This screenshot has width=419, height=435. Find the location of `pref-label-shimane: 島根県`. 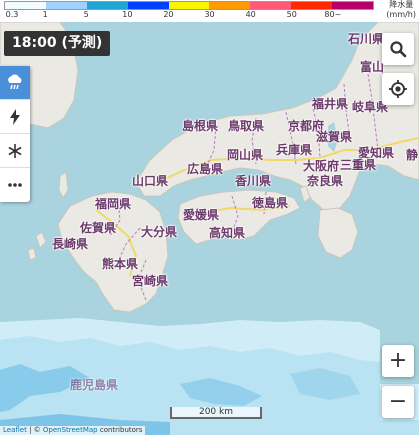

pref-label-shimane: 島根県 is located at coordinates (200, 126).